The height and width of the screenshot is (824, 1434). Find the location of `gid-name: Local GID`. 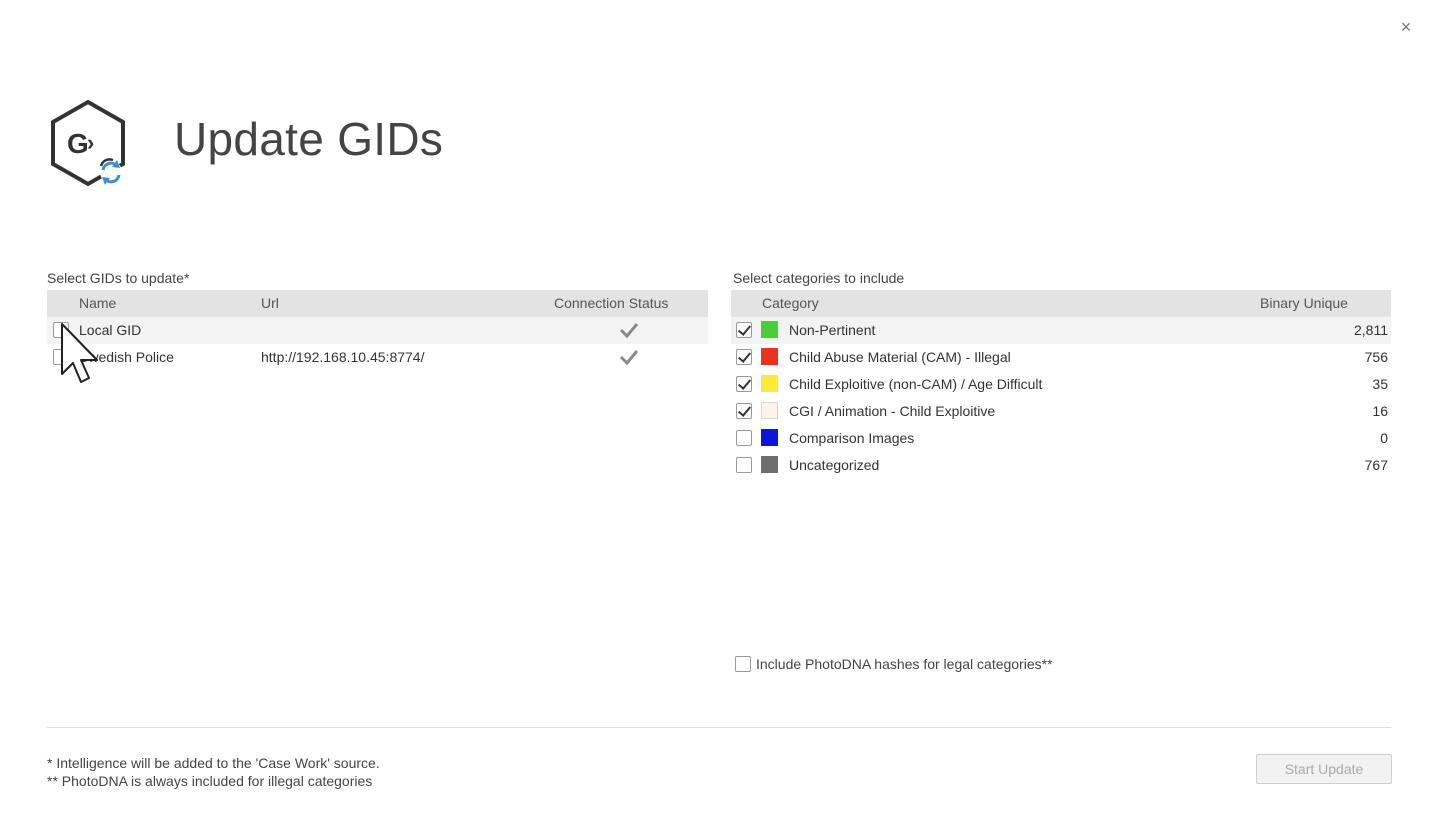

gid-name: Local GID is located at coordinates (110, 330).